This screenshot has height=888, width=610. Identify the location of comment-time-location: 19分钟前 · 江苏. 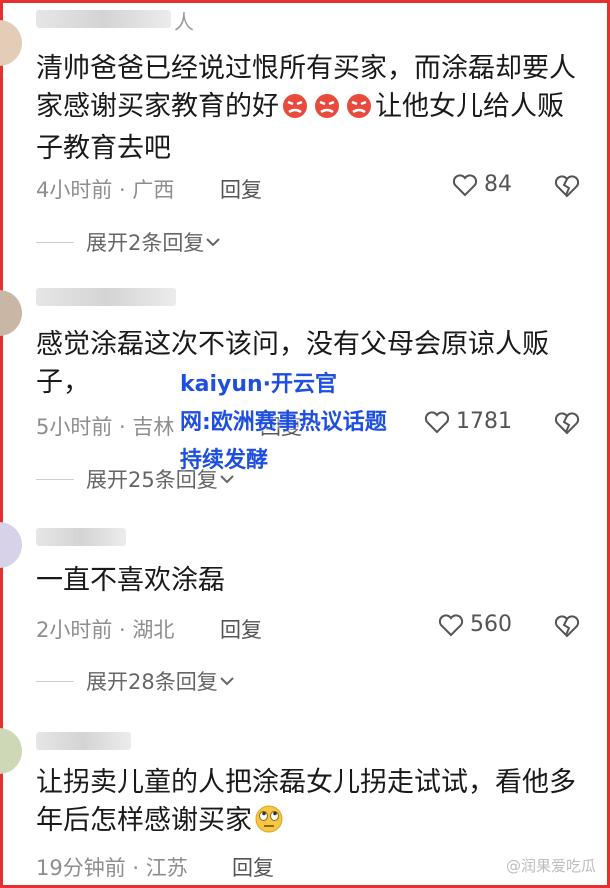
(112, 868).